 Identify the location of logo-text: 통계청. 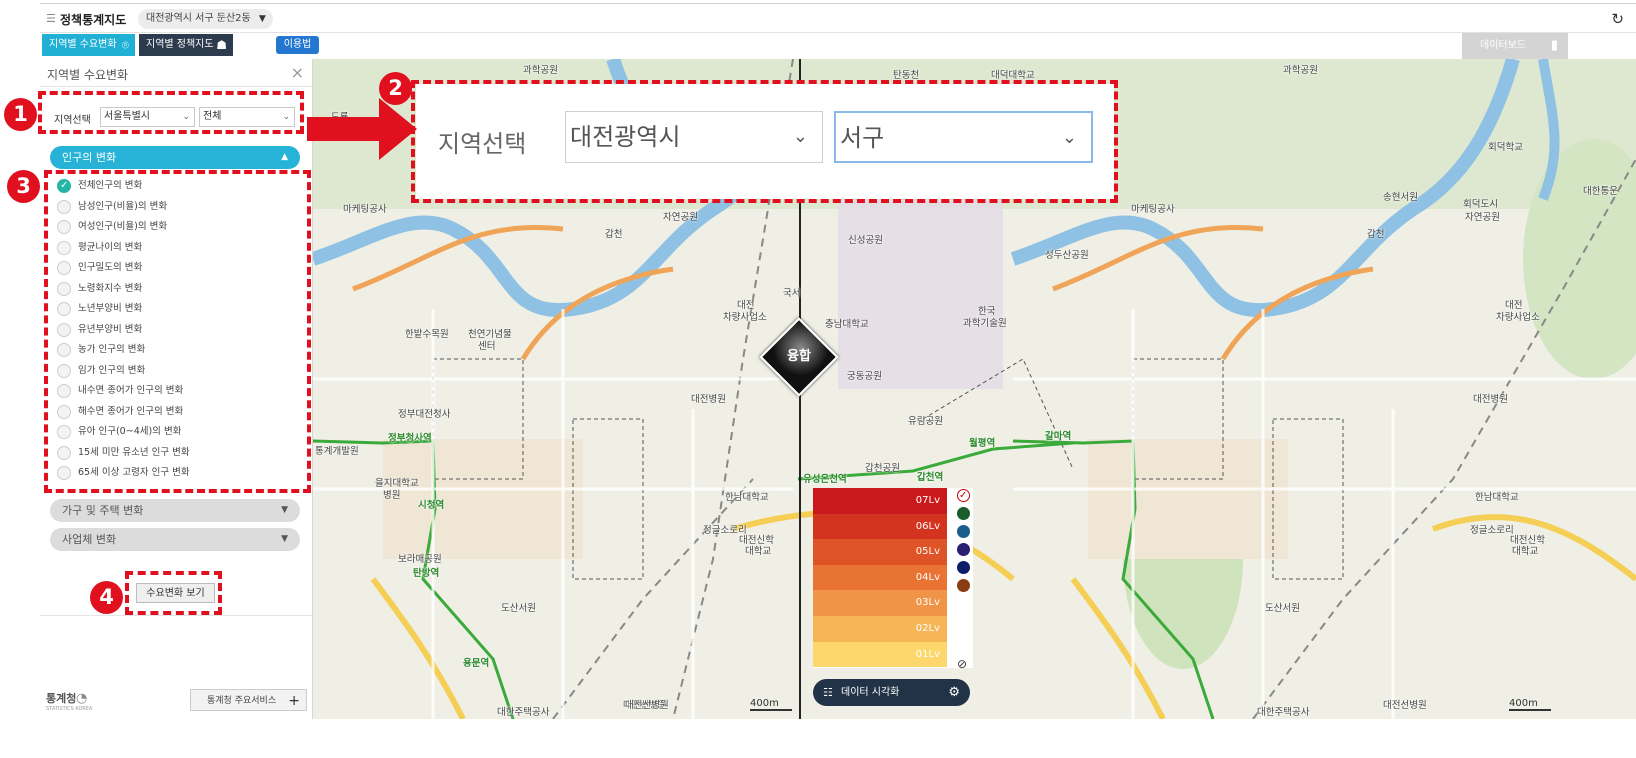
(61, 698).